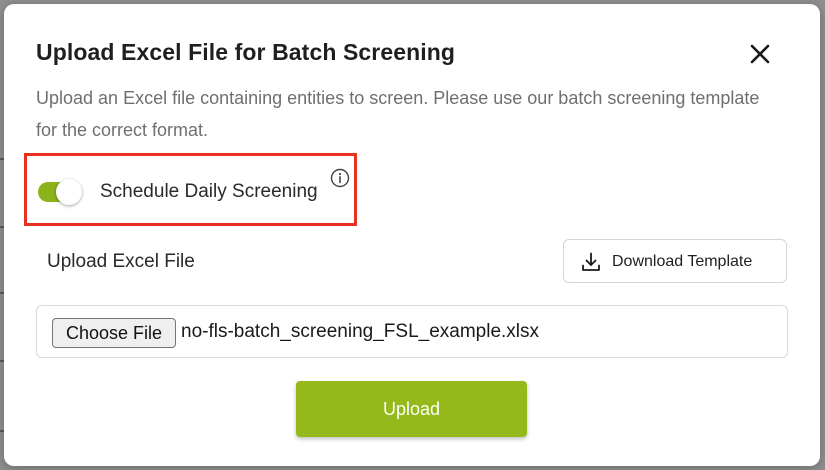 Image resolution: width=825 pixels, height=470 pixels. I want to click on dialog-title: Upload Excel File for Batch Screening, so click(246, 52).